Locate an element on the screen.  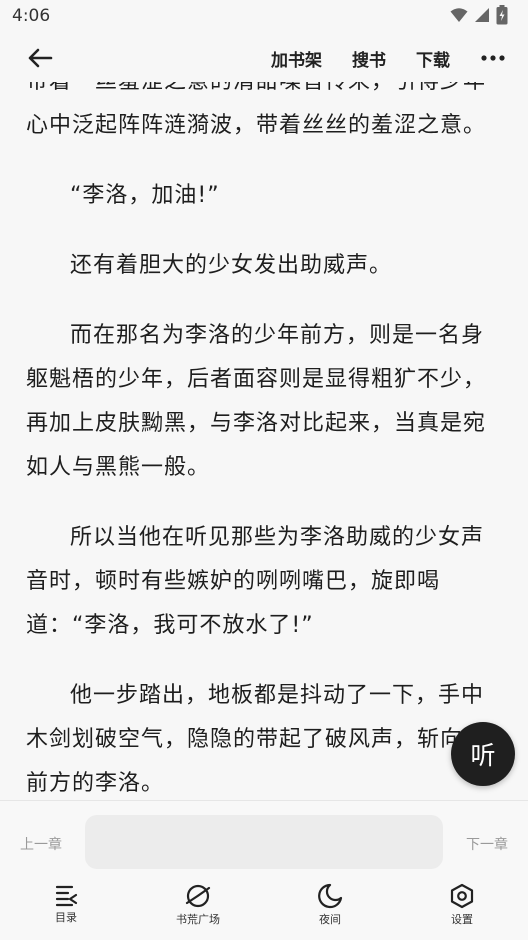
prev-chapter-button: 上一章 is located at coordinates (41, 844).